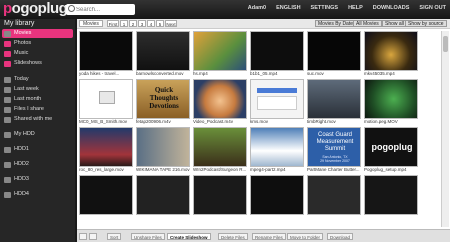 Image resolution: width=450 pixels, height=242 pixels. Describe the element at coordinates (38, 149) in the screenshot. I see `sidebar-item-hdd1: HDD1` at that location.